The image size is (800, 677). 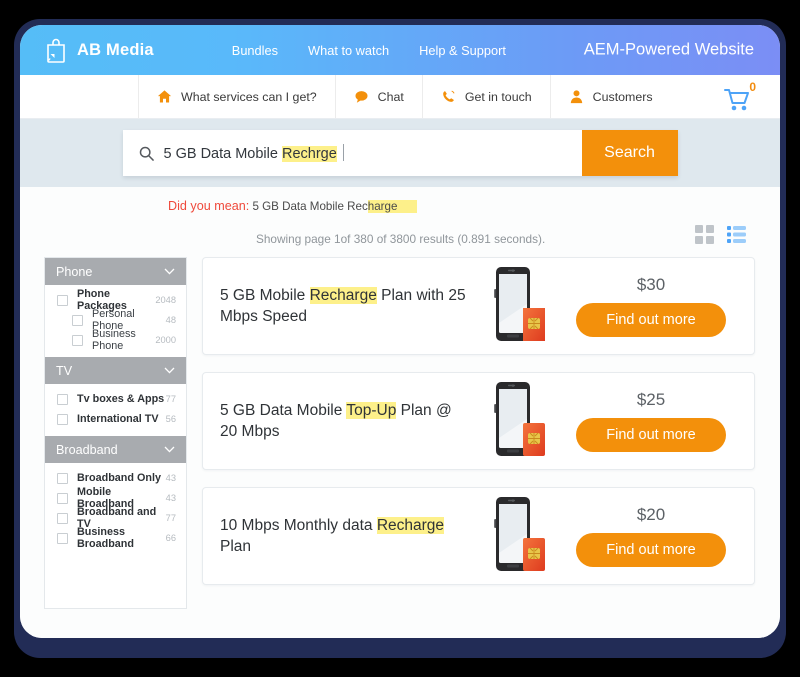 I want to click on nav-link-help-support: Help & Support, so click(x=462, y=50).